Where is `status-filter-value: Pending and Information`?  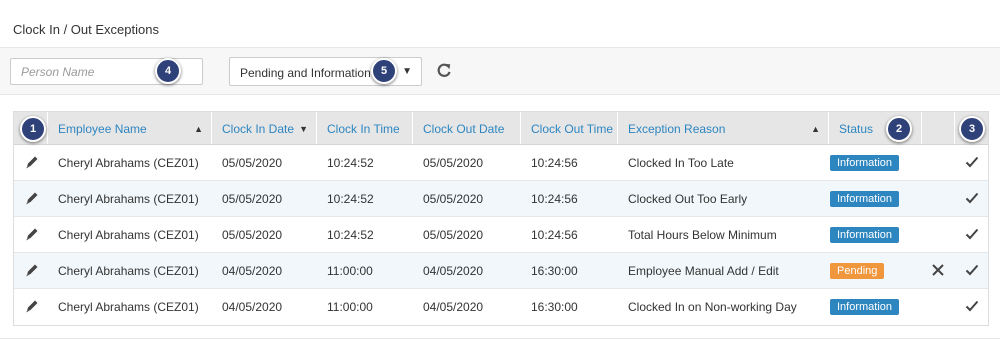
status-filter-value: Pending and Information is located at coordinates (305, 73).